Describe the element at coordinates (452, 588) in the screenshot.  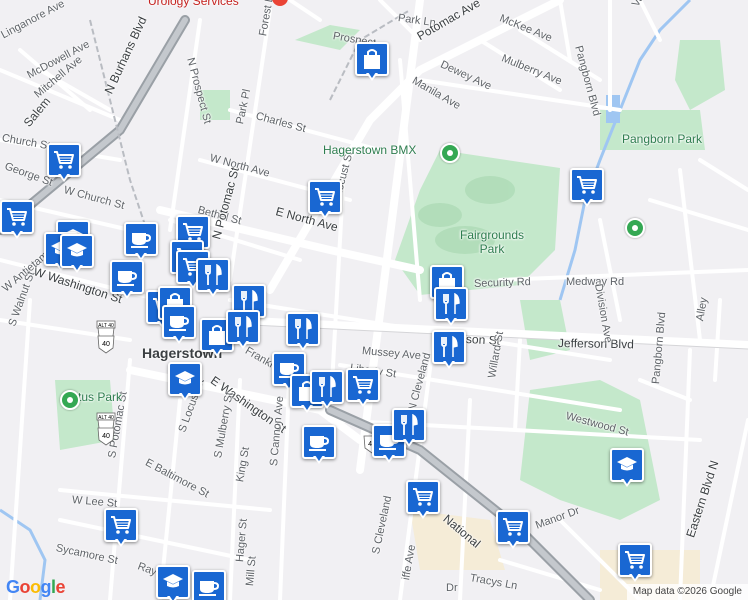
I see `street-label: Dr` at that location.